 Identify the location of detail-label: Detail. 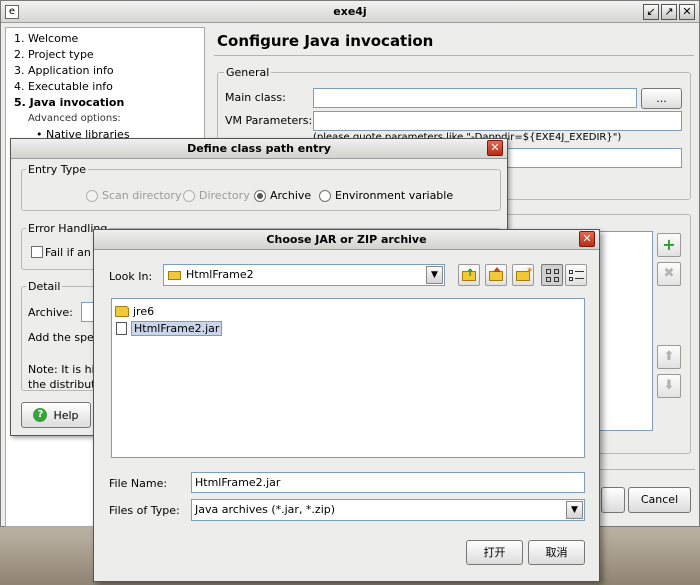
(44, 286).